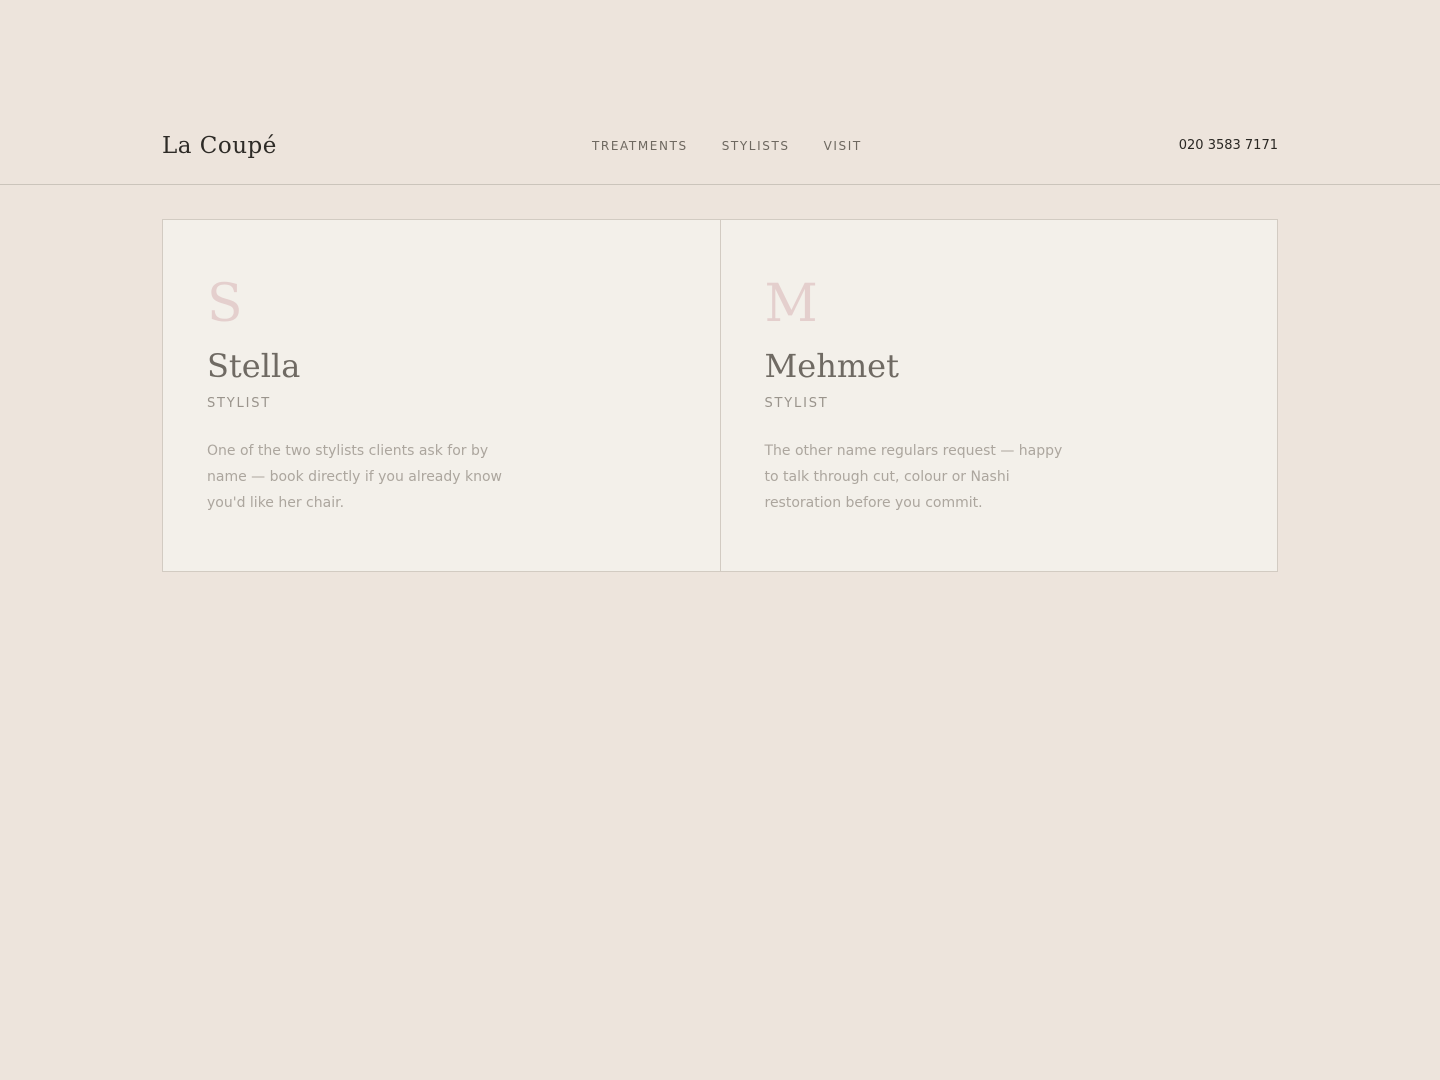  I want to click on stylist-name: Mehmet, so click(831, 366).